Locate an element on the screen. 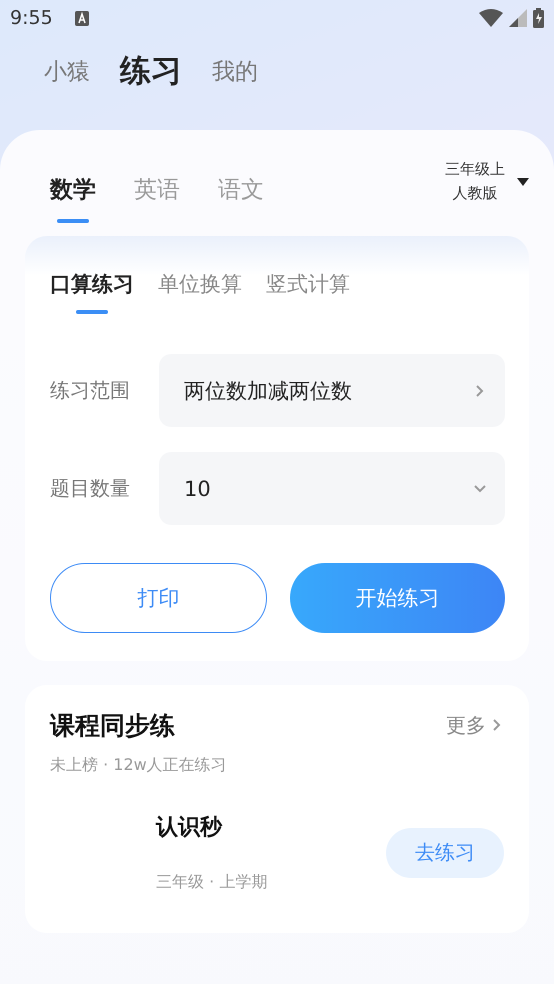 The image size is (554, 984). status-time: 9:55 is located at coordinates (31, 18).